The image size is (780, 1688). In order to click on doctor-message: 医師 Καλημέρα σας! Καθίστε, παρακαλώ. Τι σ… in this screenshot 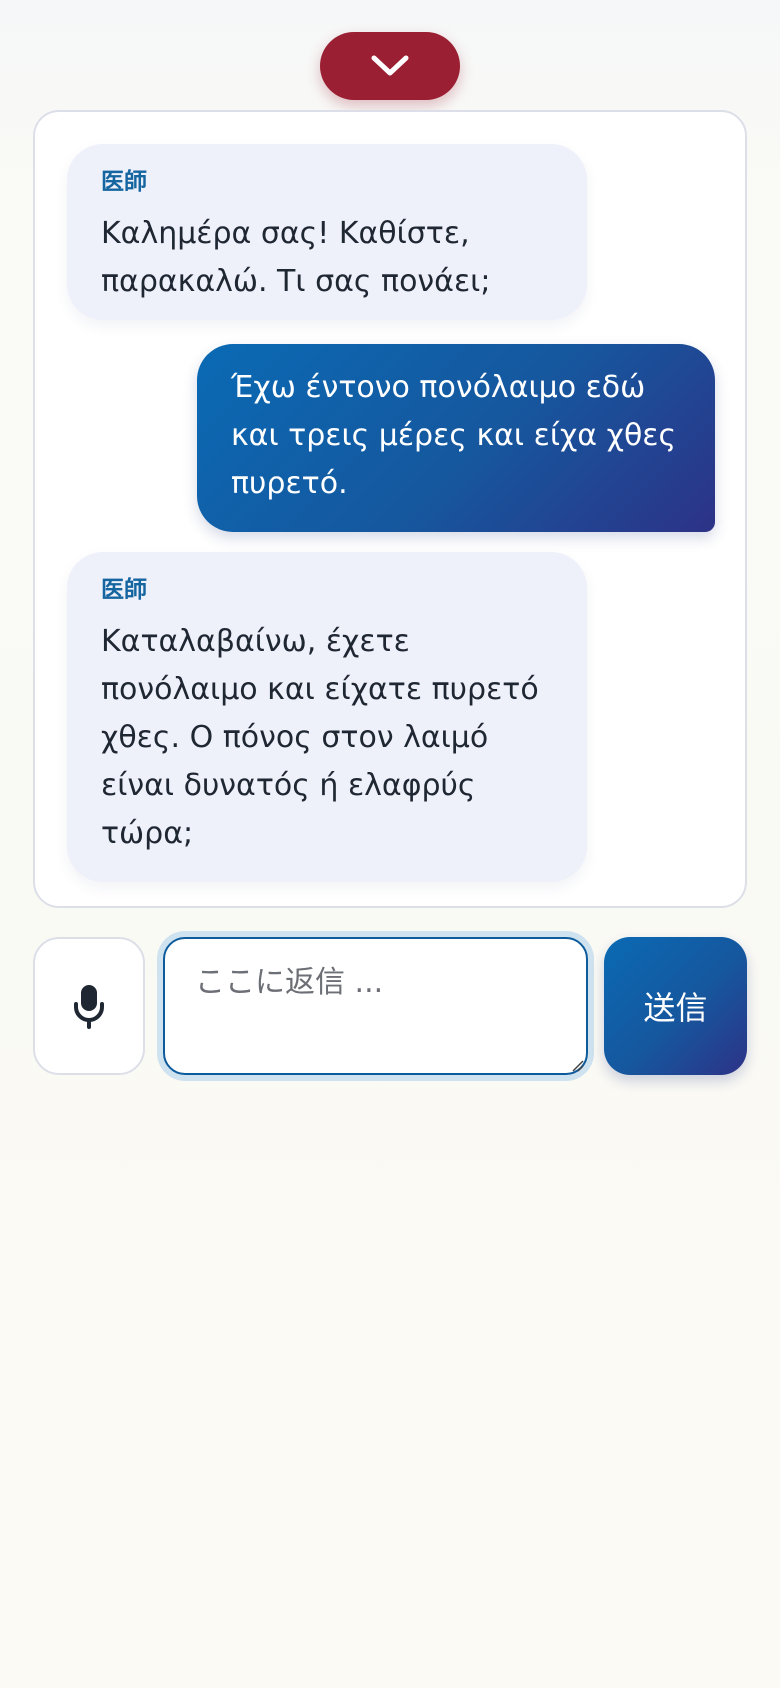, I will do `click(327, 232)`.